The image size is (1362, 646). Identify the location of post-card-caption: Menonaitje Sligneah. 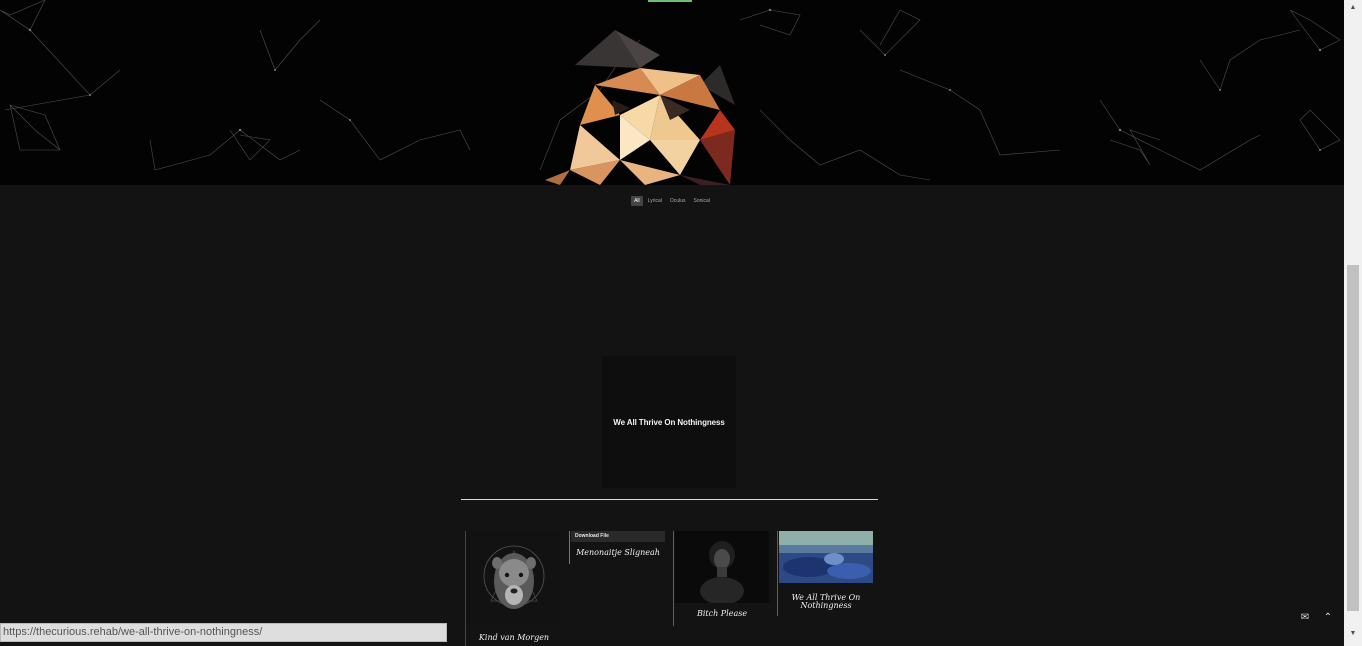
(618, 553).